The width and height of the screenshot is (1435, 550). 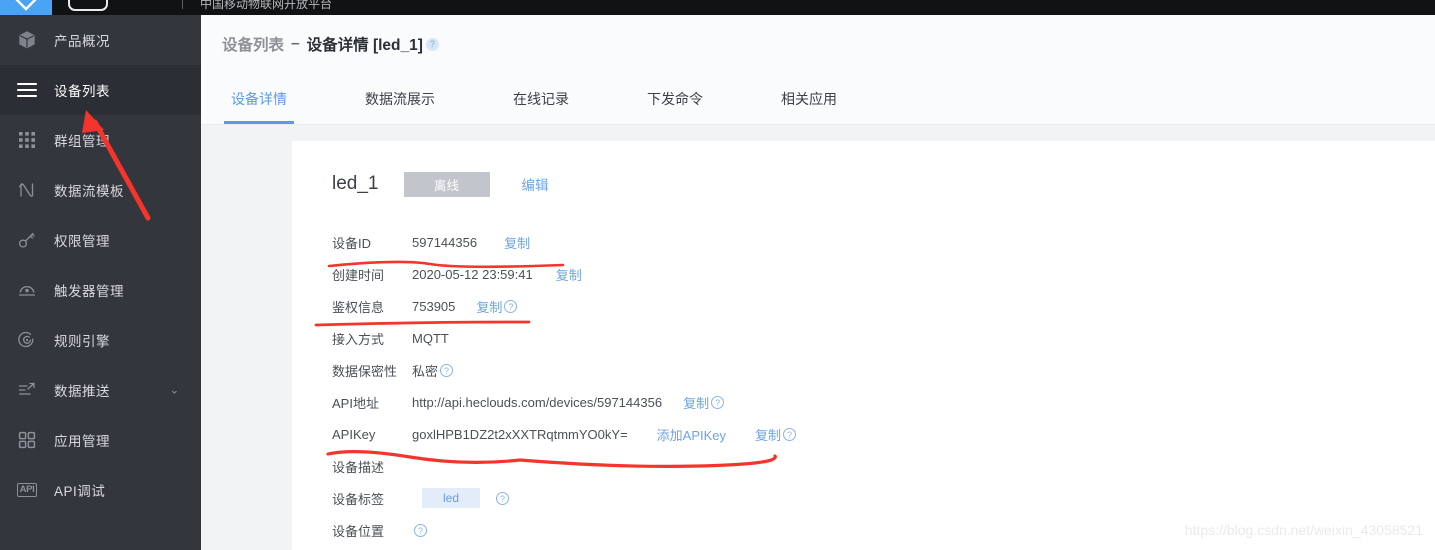 What do you see at coordinates (358, 275) in the screenshot?
I see `row-label: 创建时间` at bounding box center [358, 275].